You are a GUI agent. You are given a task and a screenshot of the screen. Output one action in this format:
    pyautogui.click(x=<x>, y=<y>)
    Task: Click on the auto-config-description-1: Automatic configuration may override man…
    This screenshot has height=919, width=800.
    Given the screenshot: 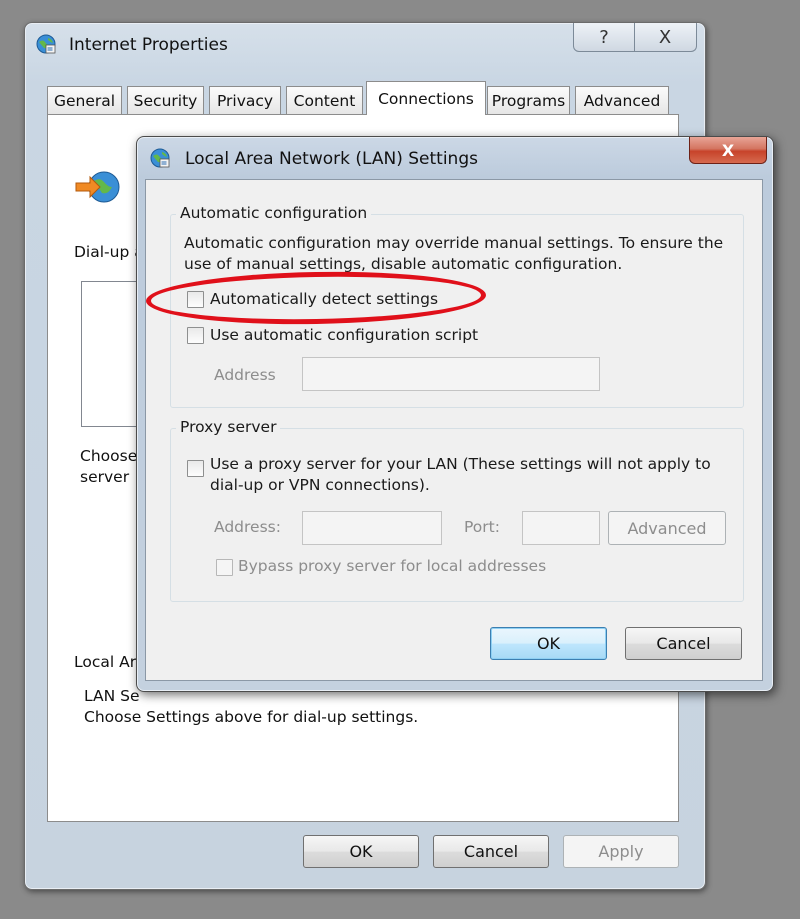 What is the action you would take?
    pyautogui.click(x=454, y=243)
    